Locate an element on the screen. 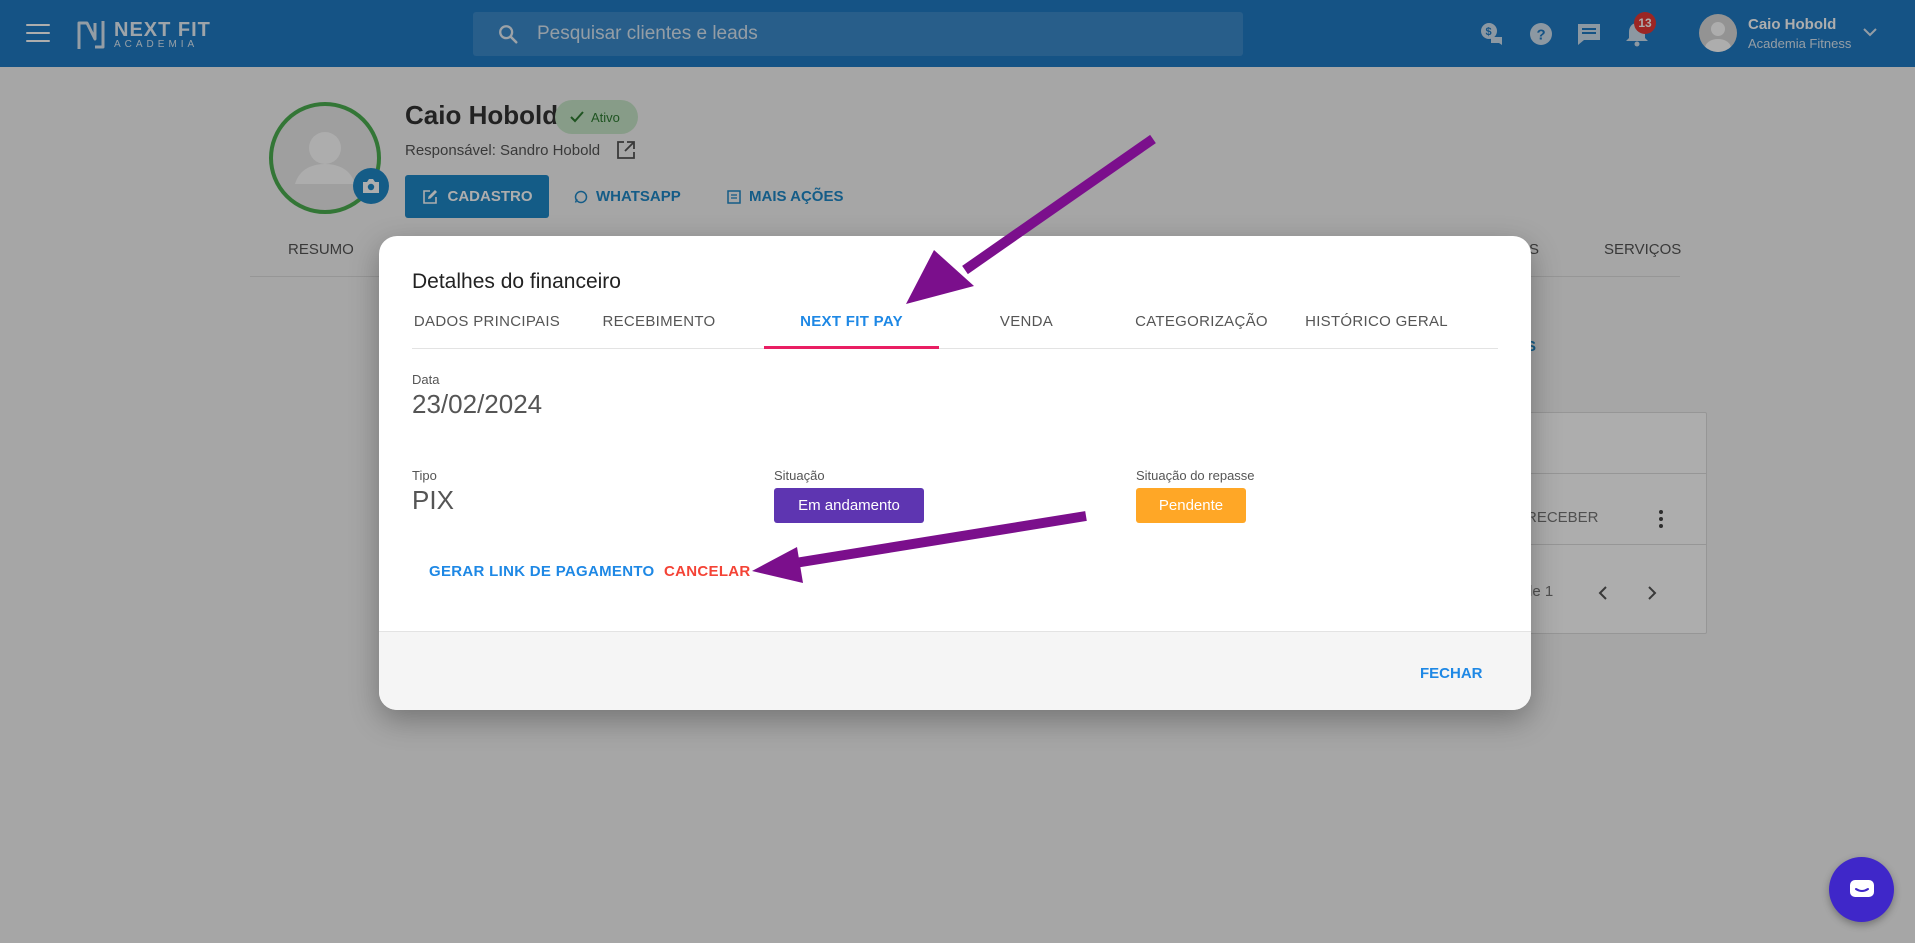 The height and width of the screenshot is (943, 1915). tab-dados-principais: DADOS PRINCIPAIS is located at coordinates (487, 331).